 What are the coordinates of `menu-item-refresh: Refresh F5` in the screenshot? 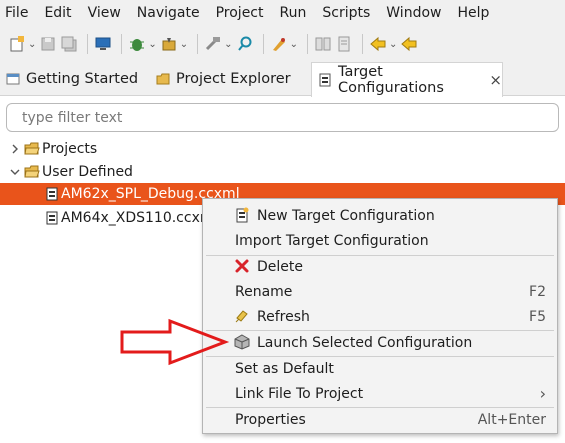 It's located at (380, 316).